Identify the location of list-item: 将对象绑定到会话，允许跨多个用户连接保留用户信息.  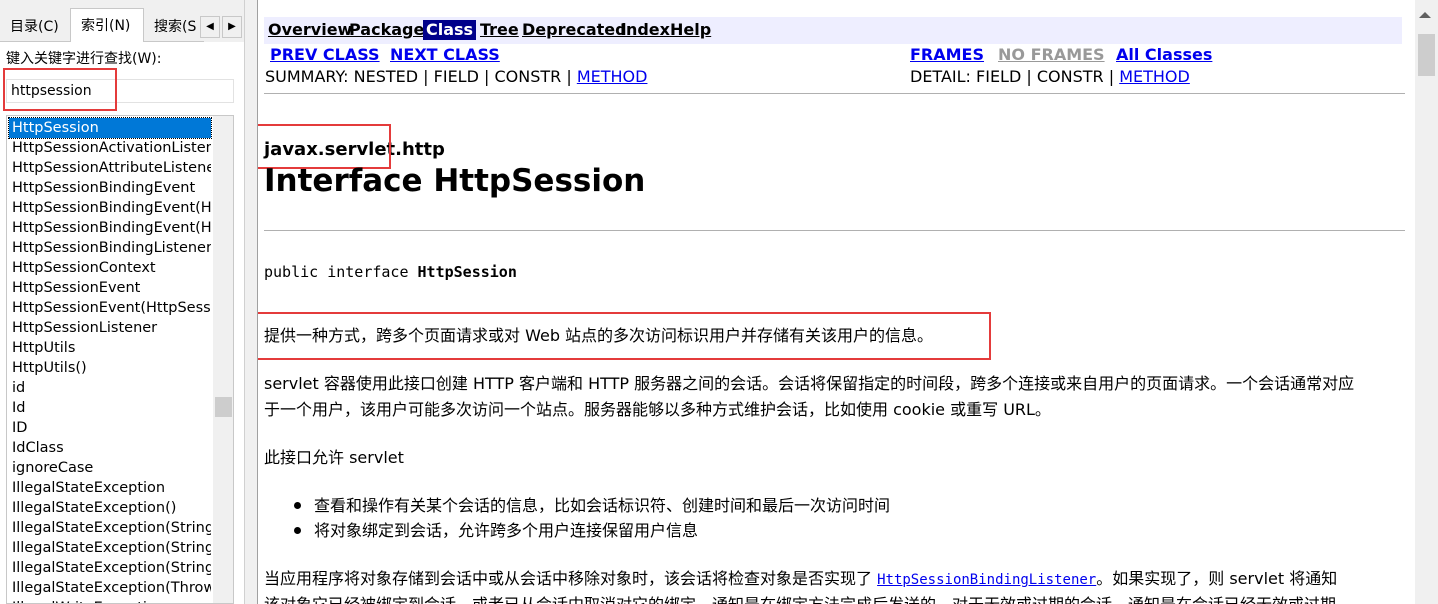
(592, 530).